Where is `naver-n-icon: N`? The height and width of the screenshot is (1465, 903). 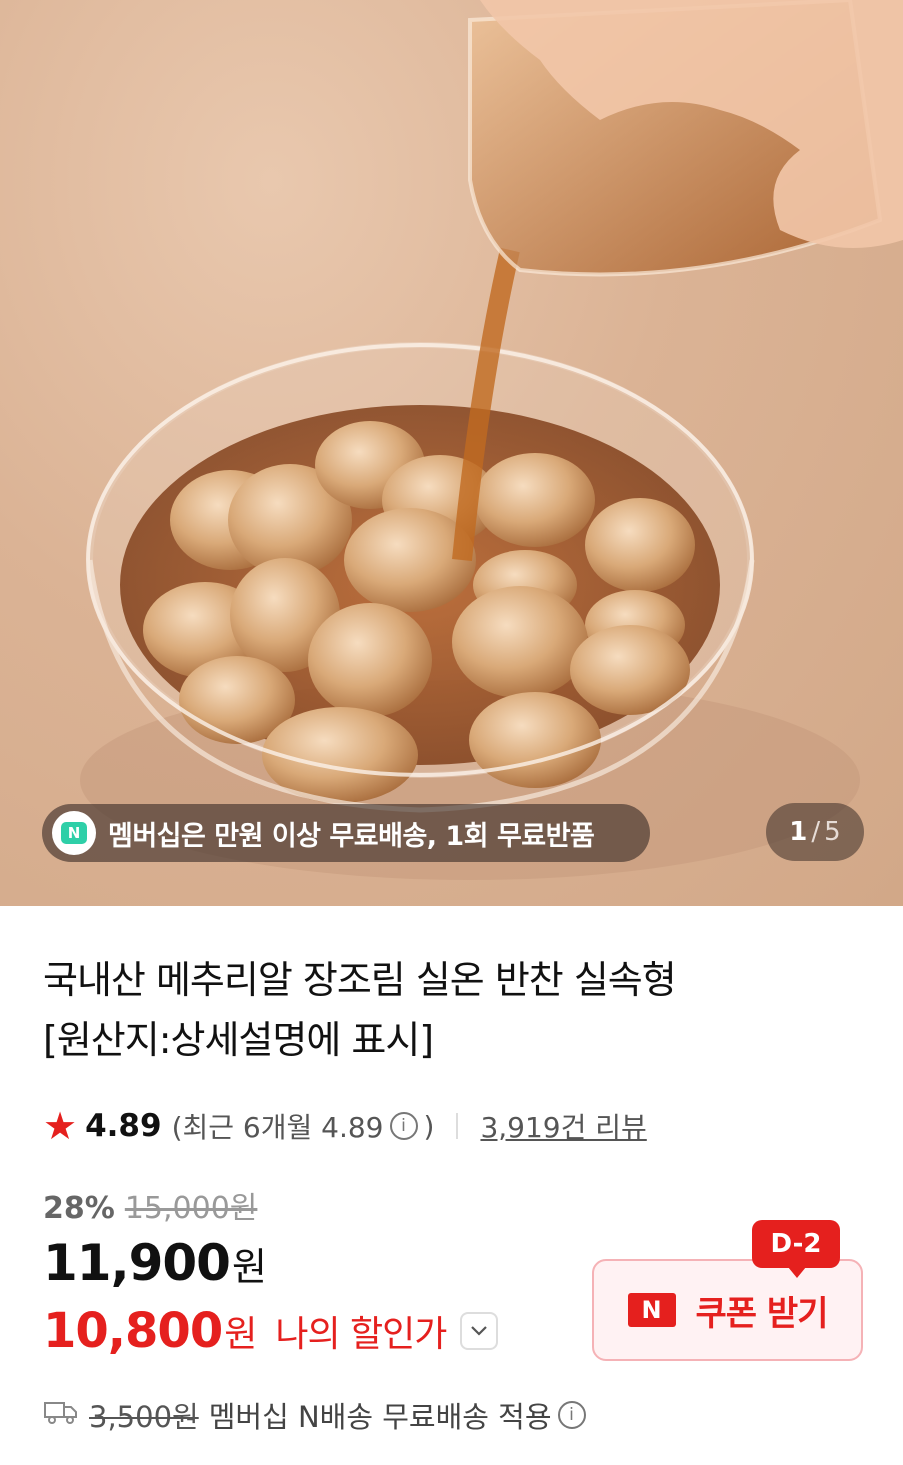 naver-n-icon: N is located at coordinates (651, 1310).